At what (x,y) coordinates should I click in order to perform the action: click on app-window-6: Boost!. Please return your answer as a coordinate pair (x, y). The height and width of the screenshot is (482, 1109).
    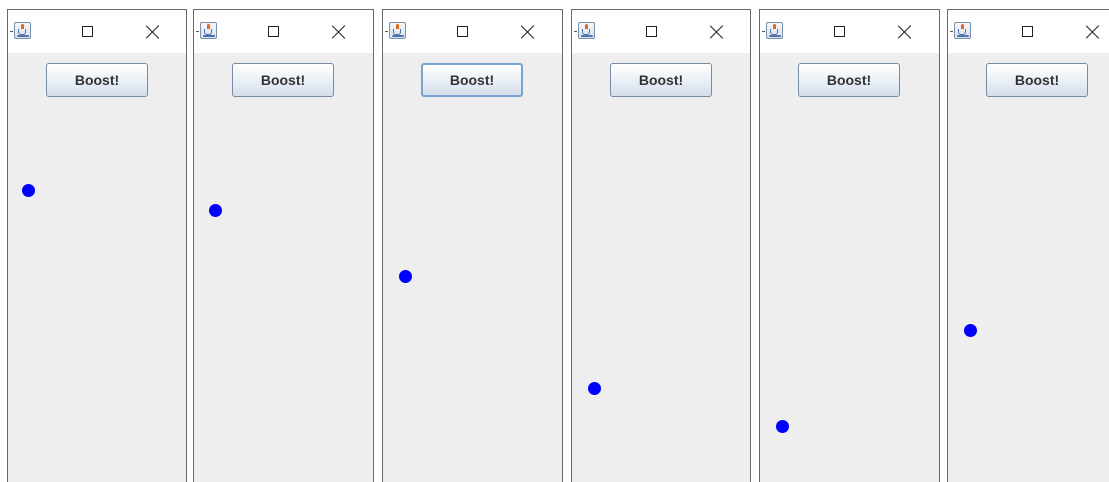
    Looking at the image, I should click on (1028, 245).